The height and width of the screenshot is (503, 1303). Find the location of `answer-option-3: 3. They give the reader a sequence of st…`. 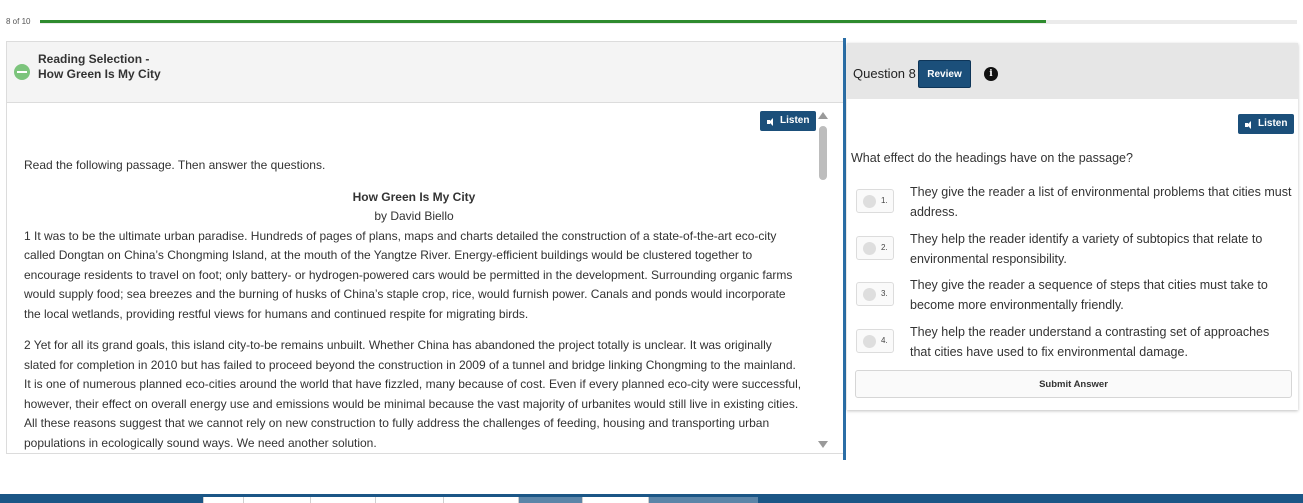

answer-option-3: 3. They give the reader a sequence of st… is located at coordinates (1074, 296).